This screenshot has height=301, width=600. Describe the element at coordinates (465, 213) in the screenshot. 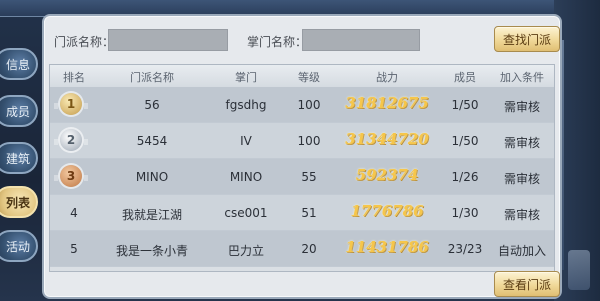

I see `member-count: 1/30` at that location.